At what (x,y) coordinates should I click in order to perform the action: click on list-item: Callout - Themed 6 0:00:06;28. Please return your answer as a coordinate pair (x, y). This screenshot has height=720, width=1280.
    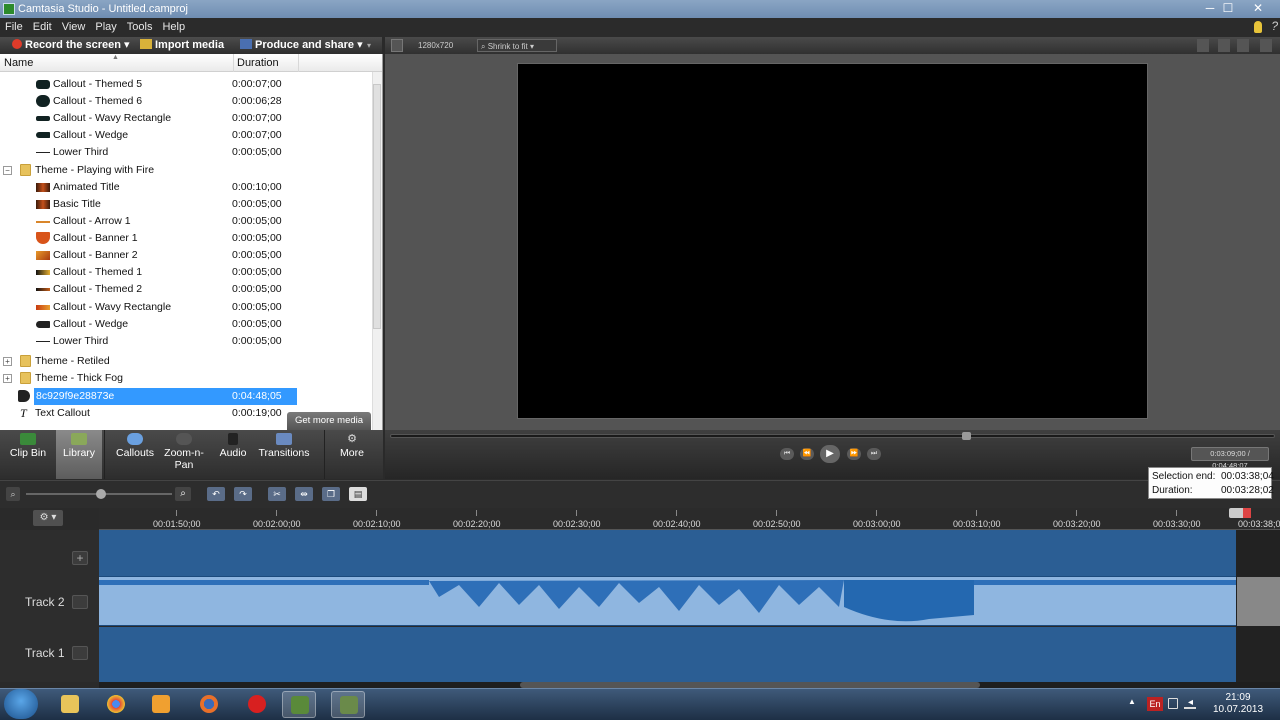
    Looking at the image, I should click on (186, 101).